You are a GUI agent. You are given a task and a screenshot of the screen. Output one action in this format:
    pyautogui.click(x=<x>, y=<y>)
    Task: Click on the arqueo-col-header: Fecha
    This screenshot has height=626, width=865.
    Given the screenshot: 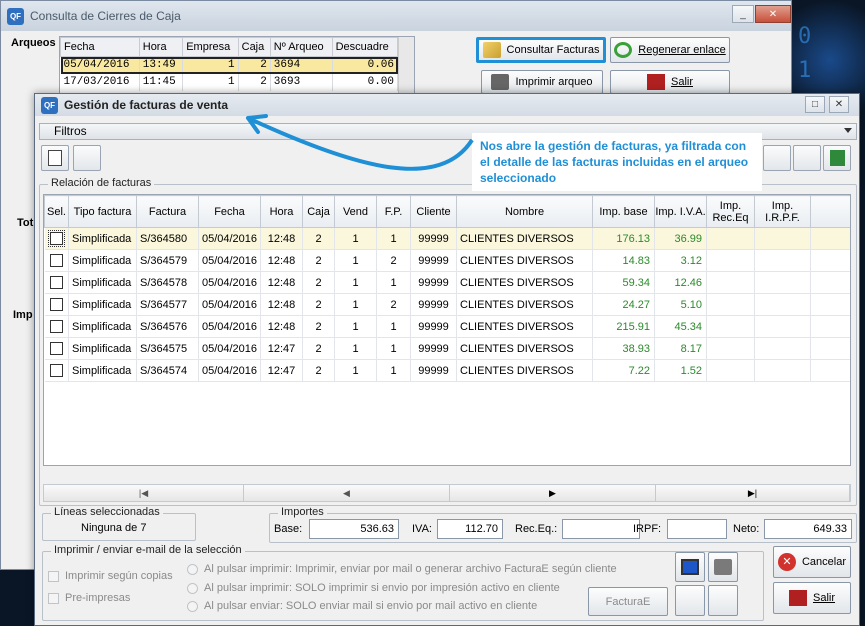 What is the action you would take?
    pyautogui.click(x=100, y=47)
    